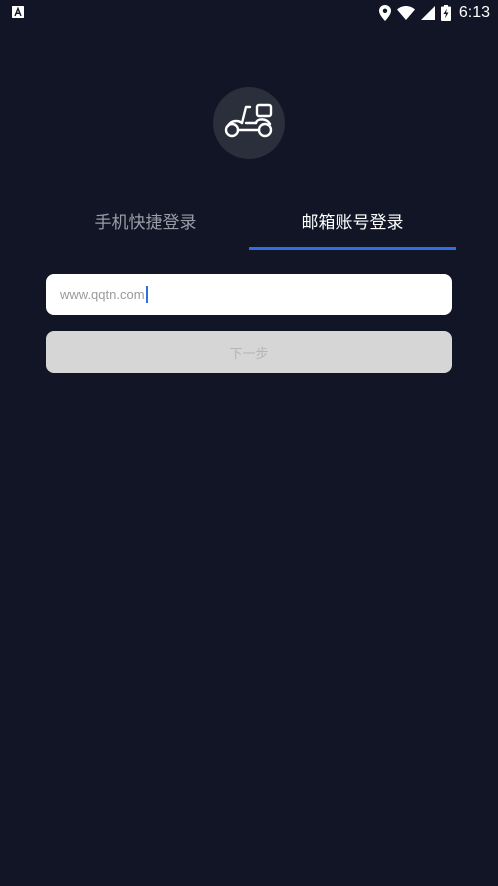 Image resolution: width=498 pixels, height=886 pixels. What do you see at coordinates (18, 12) in the screenshot?
I see `app-notification-icon` at bounding box center [18, 12].